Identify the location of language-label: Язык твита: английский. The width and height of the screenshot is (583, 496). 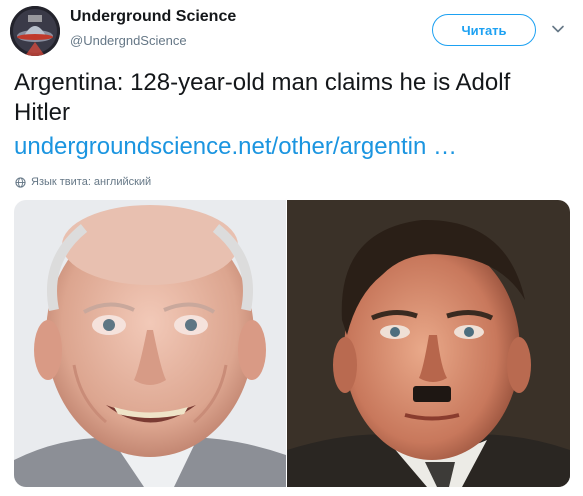
(91, 182).